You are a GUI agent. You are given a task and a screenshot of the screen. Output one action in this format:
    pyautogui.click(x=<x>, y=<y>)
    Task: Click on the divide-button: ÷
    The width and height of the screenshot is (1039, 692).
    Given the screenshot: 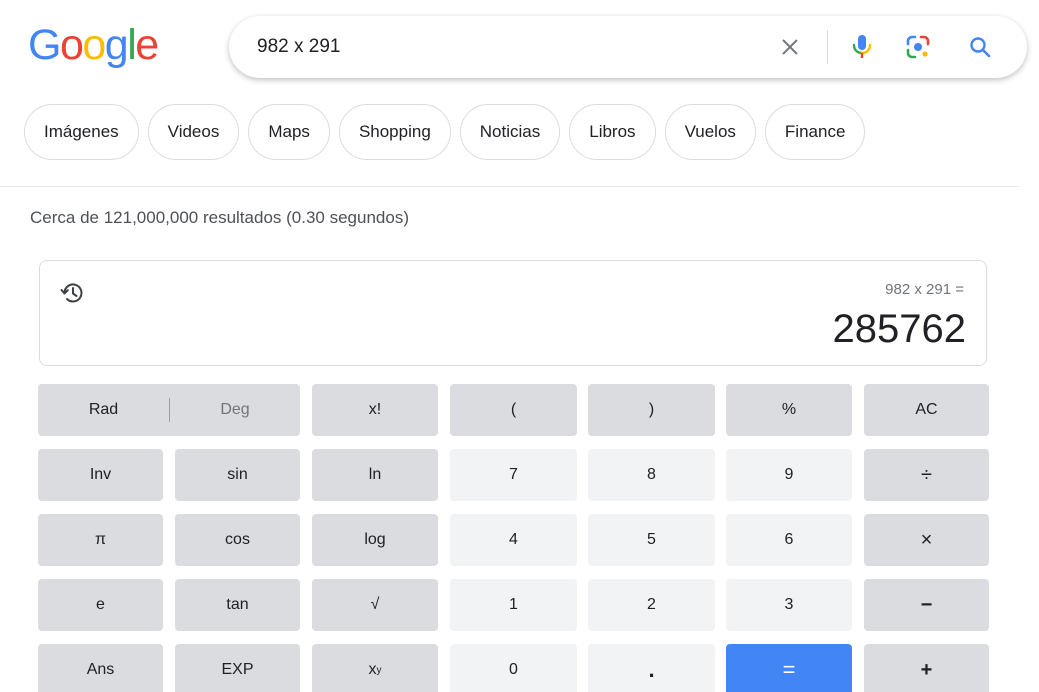 What is the action you would take?
    pyautogui.click(x=926, y=475)
    